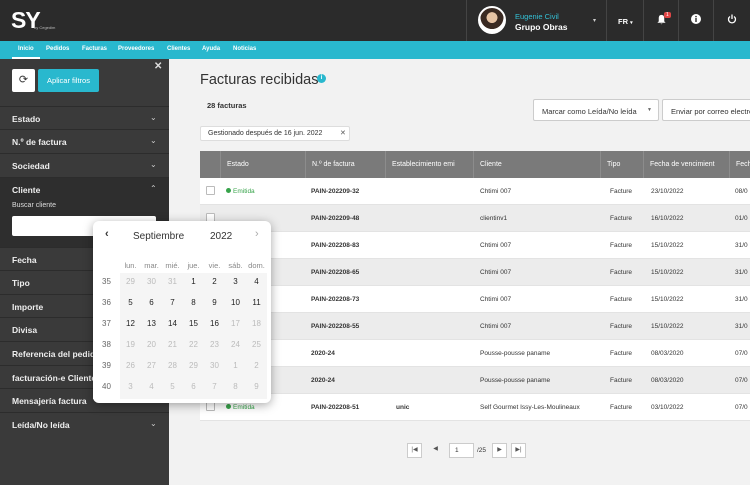 The width and height of the screenshot is (750, 485). Describe the element at coordinates (667, 191) in the screenshot. I see `due-date: 23/10/2022` at that location.